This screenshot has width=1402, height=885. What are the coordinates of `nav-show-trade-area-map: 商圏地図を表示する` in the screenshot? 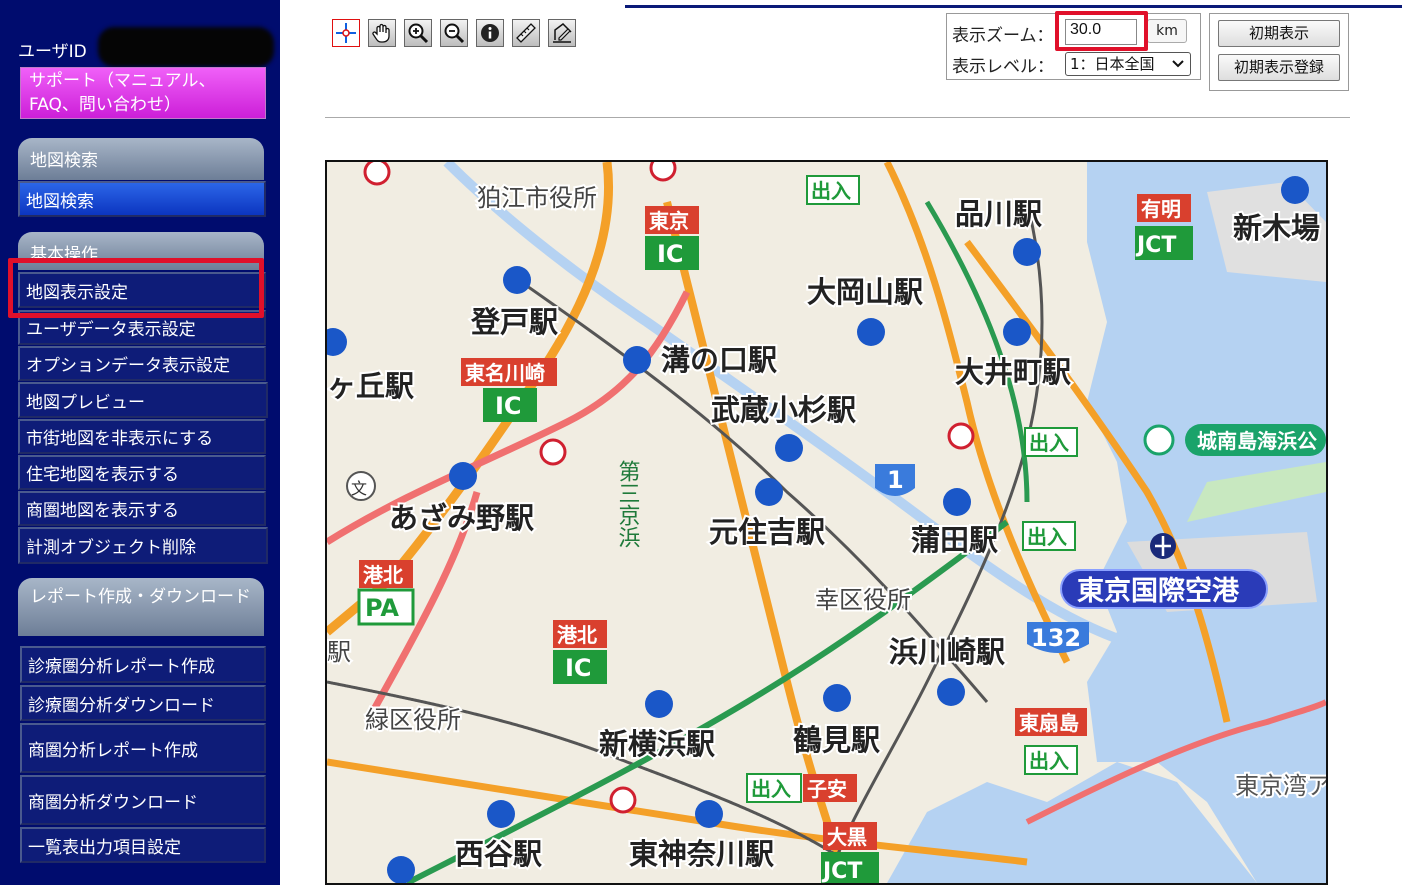 It's located at (142, 508).